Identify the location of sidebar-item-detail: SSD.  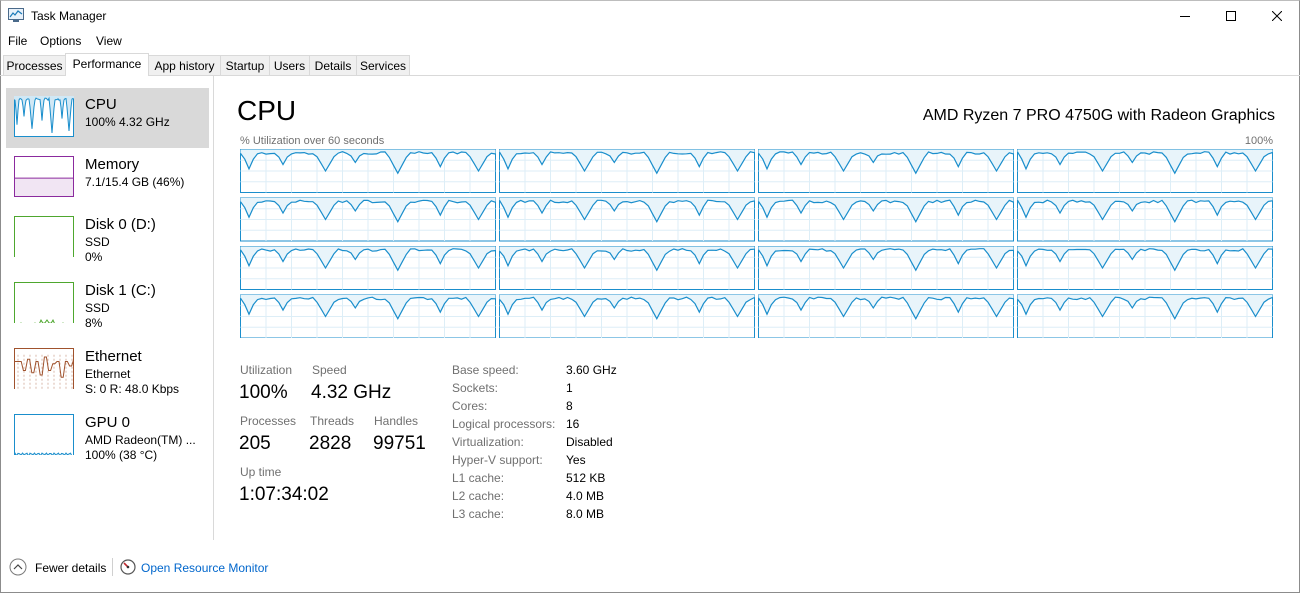
(97, 308).